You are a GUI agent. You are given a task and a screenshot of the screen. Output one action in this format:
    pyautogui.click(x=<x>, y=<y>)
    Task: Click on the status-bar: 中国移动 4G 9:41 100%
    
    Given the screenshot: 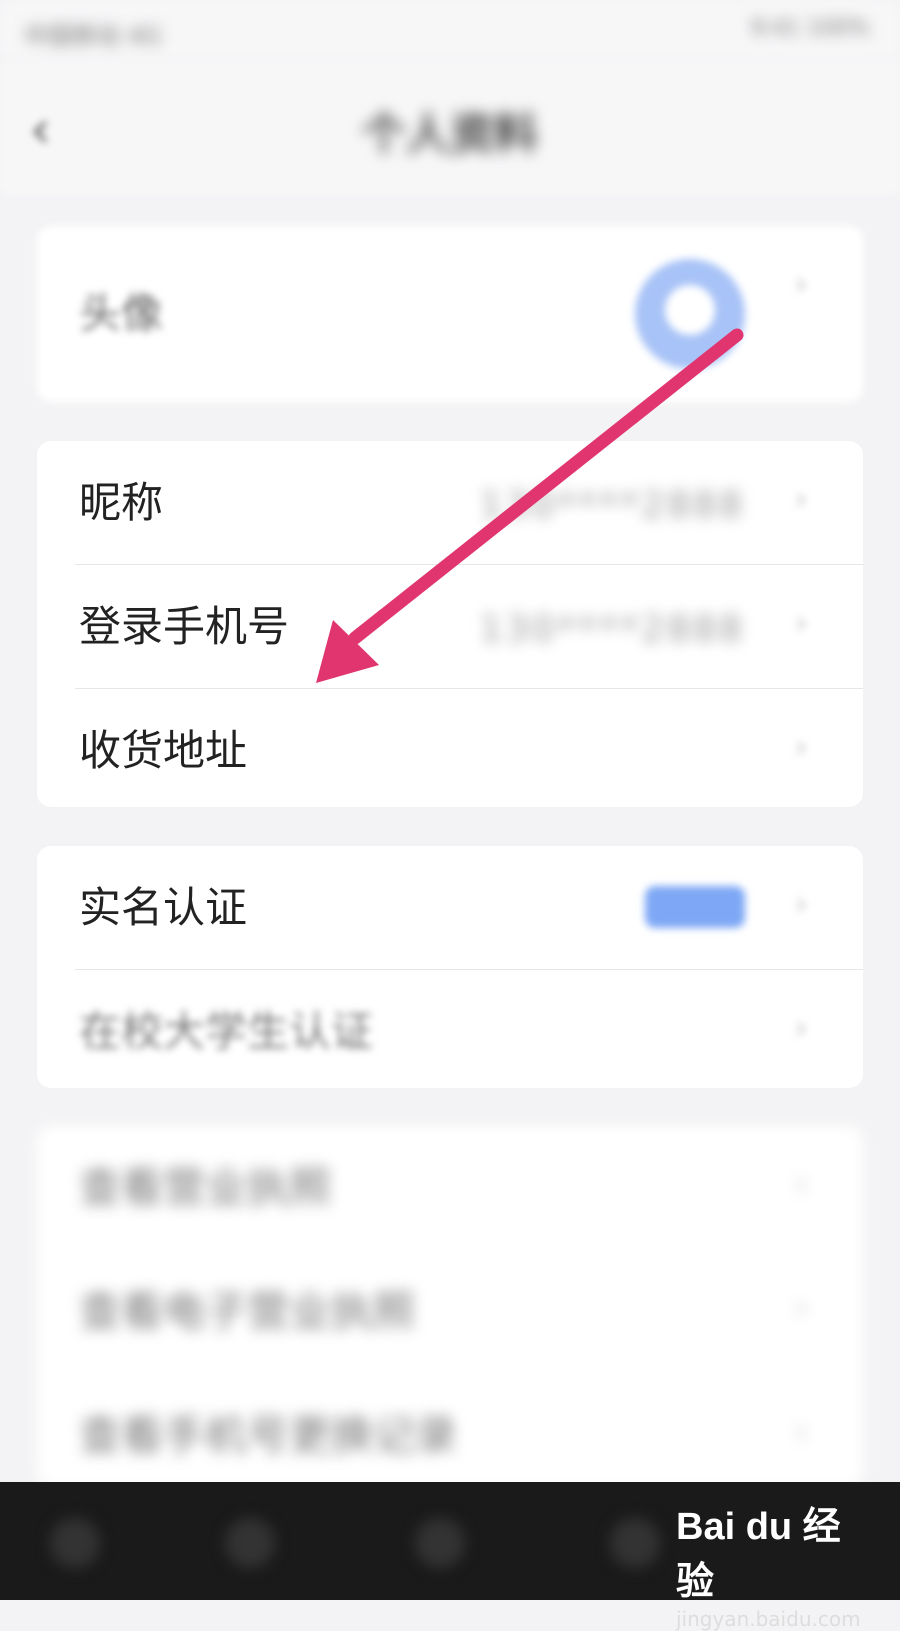 What is the action you would take?
    pyautogui.click(x=450, y=30)
    